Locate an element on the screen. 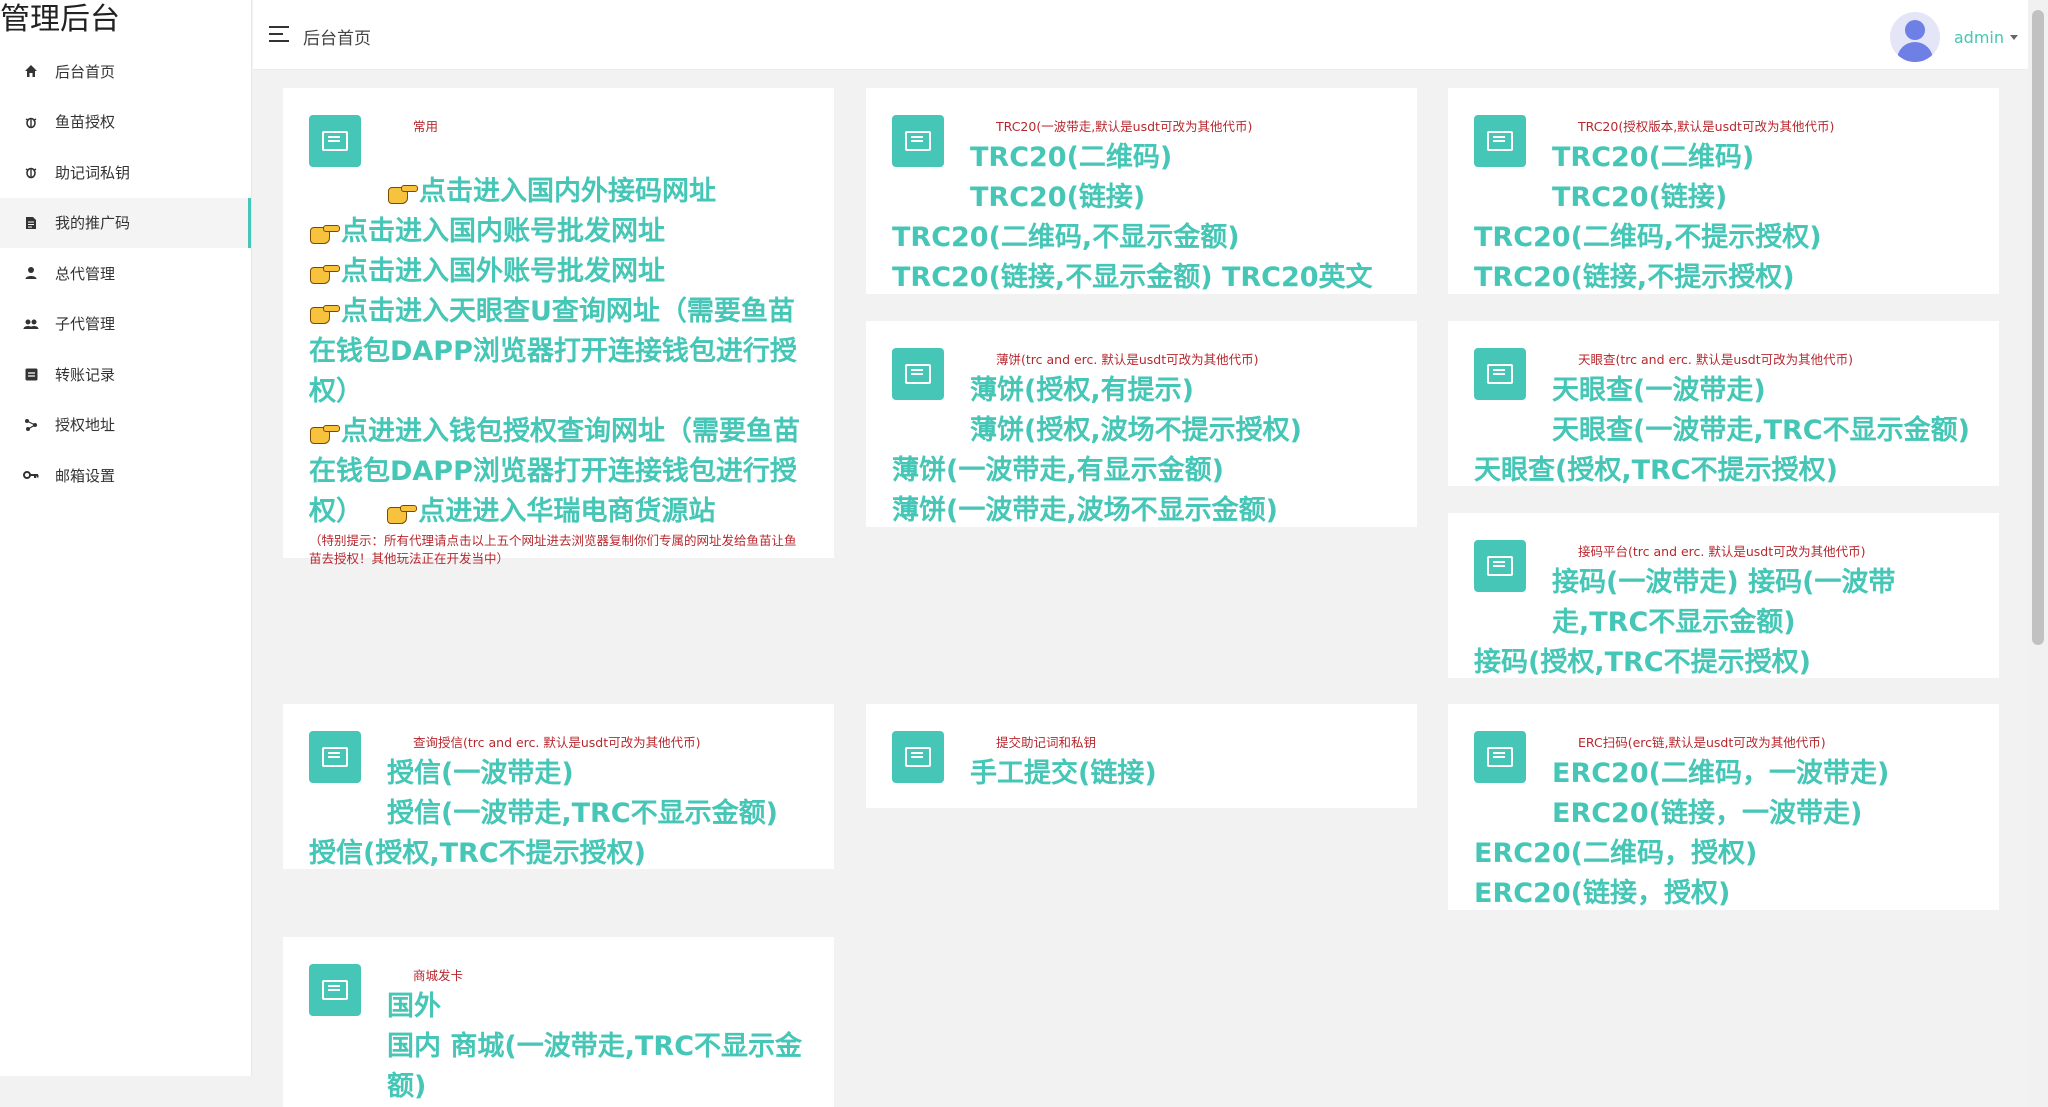  scrollbar-thumb is located at coordinates (2038, 327).